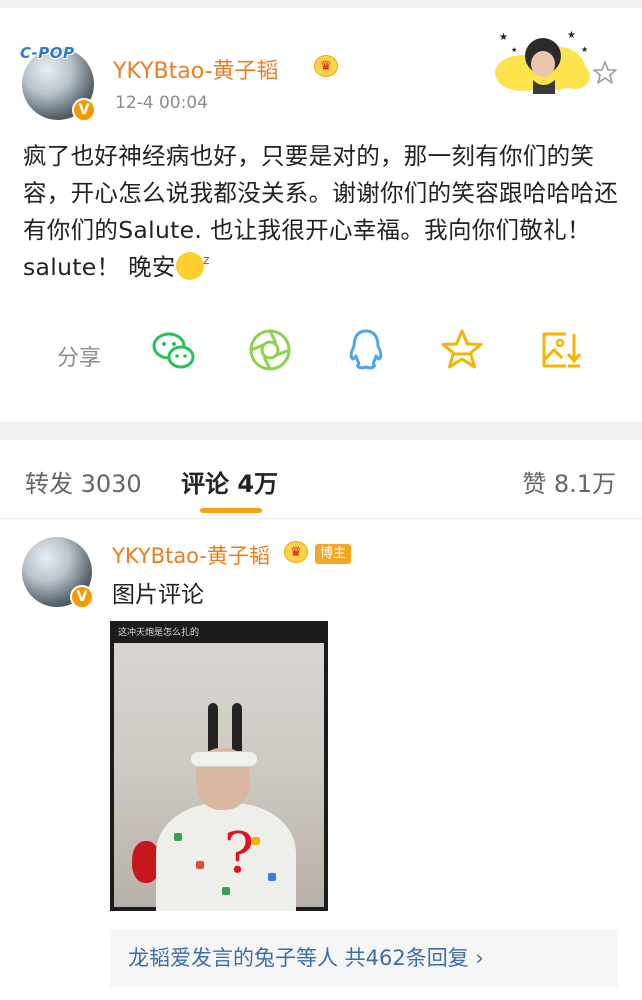  I want to click on tab-reposts: 转发 3030, so click(83, 481).